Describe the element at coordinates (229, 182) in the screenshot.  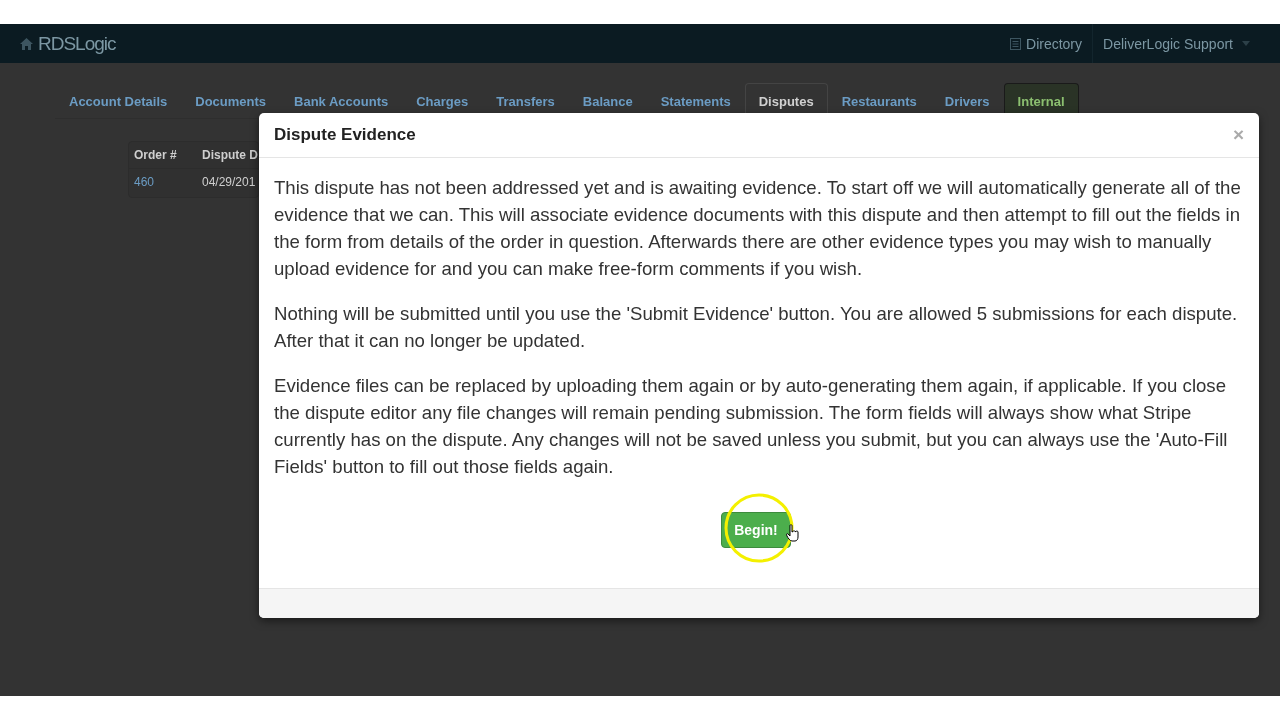
I see `table-cell-text: 04/29/201` at that location.